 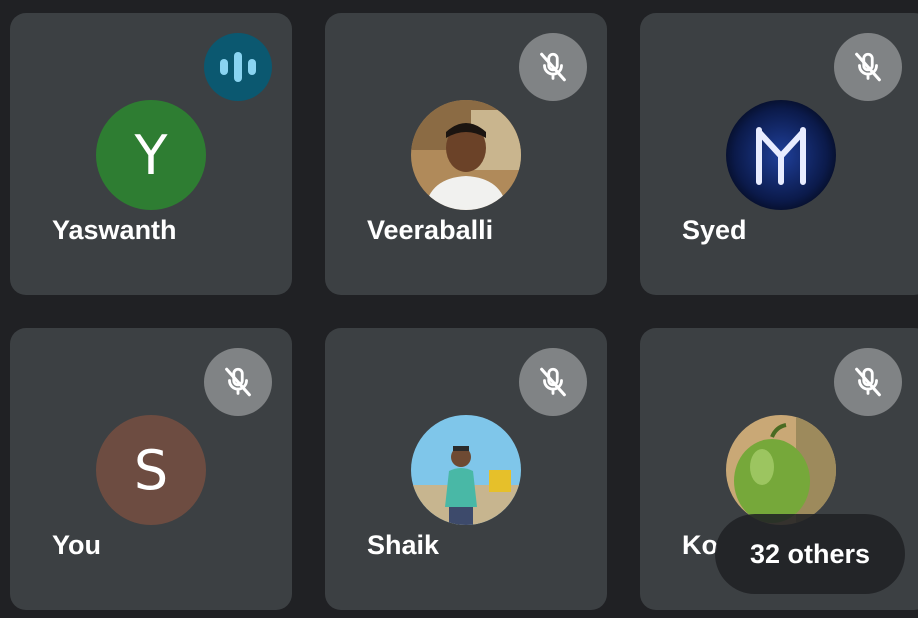 I want to click on participant-tile-veeraballi: Veeraballi, so click(x=466, y=154).